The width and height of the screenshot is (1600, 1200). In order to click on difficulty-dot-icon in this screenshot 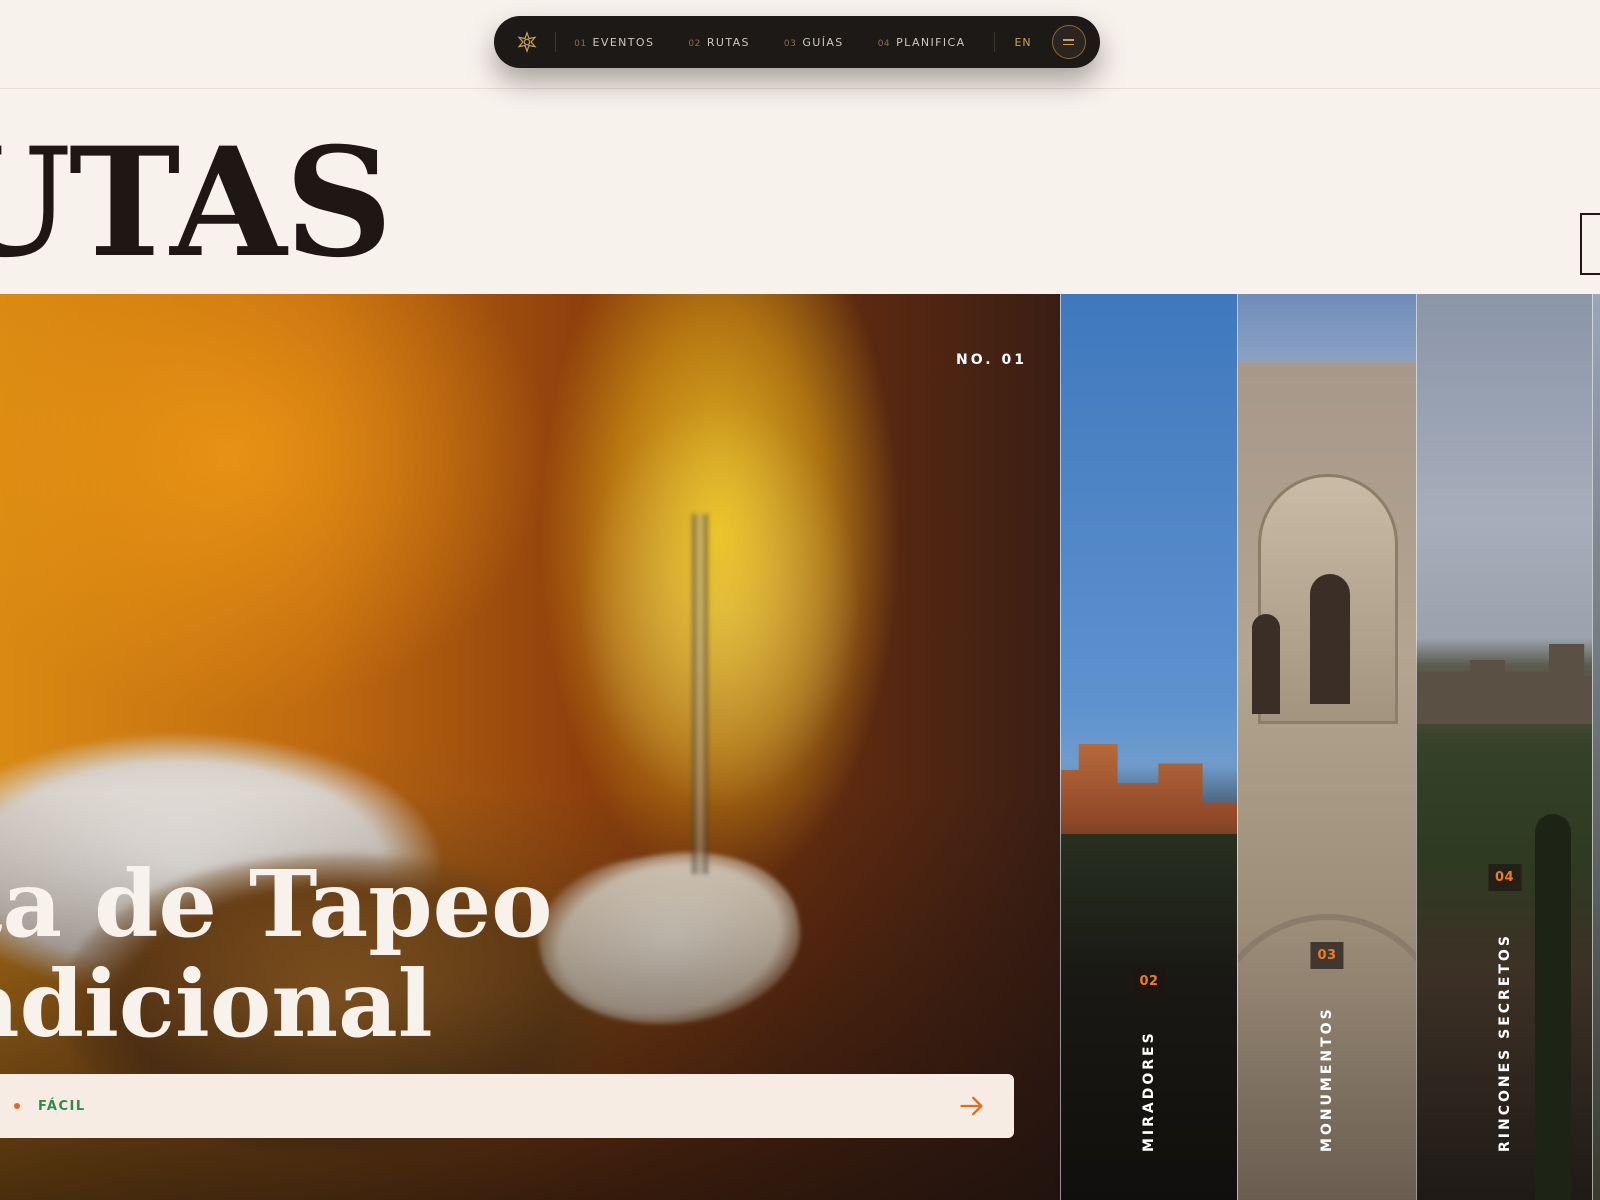, I will do `click(17, 1106)`.